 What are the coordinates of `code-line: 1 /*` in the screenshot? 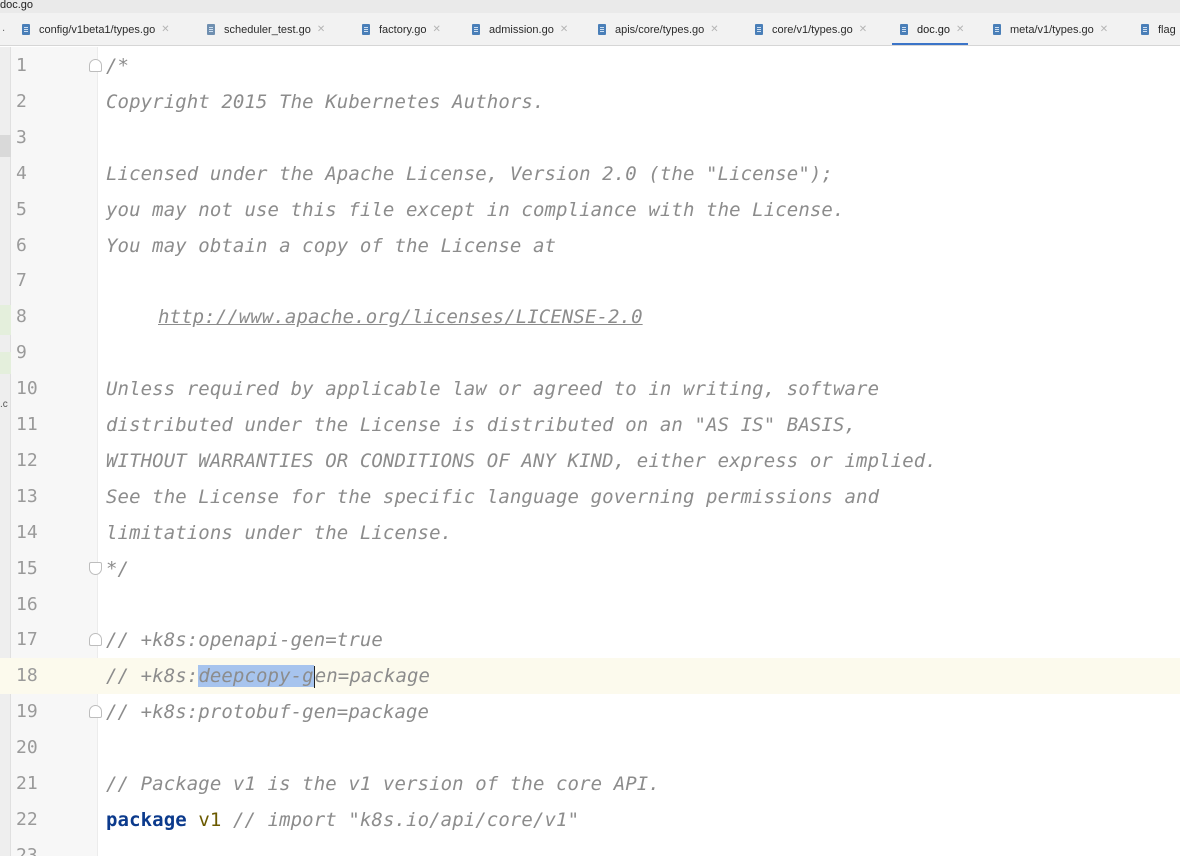 It's located at (590, 66).